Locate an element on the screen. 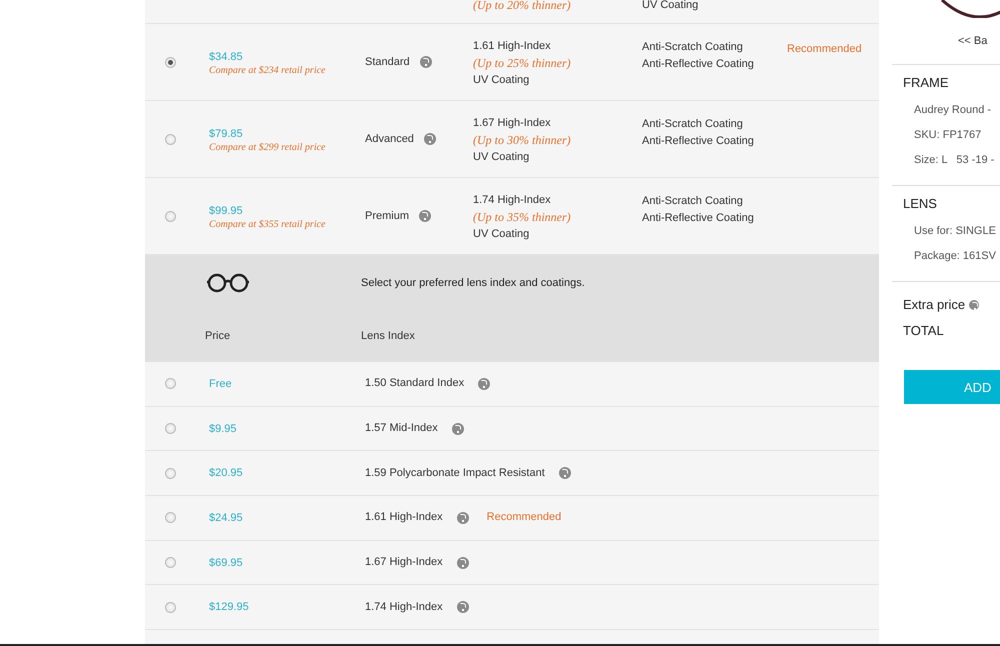 The height and width of the screenshot is (646, 1000). tier-label: Standard is located at coordinates (387, 62).